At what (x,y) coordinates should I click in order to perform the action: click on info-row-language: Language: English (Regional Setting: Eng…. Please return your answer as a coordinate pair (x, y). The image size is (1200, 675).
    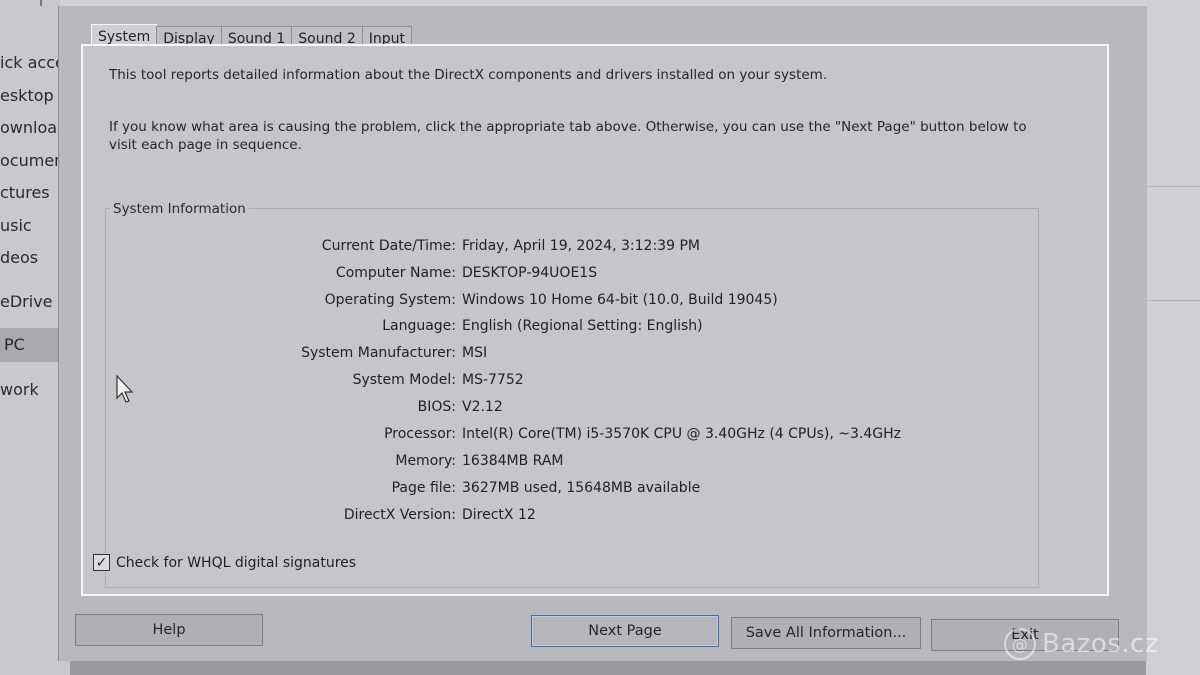
    Looking at the image, I should click on (566, 328).